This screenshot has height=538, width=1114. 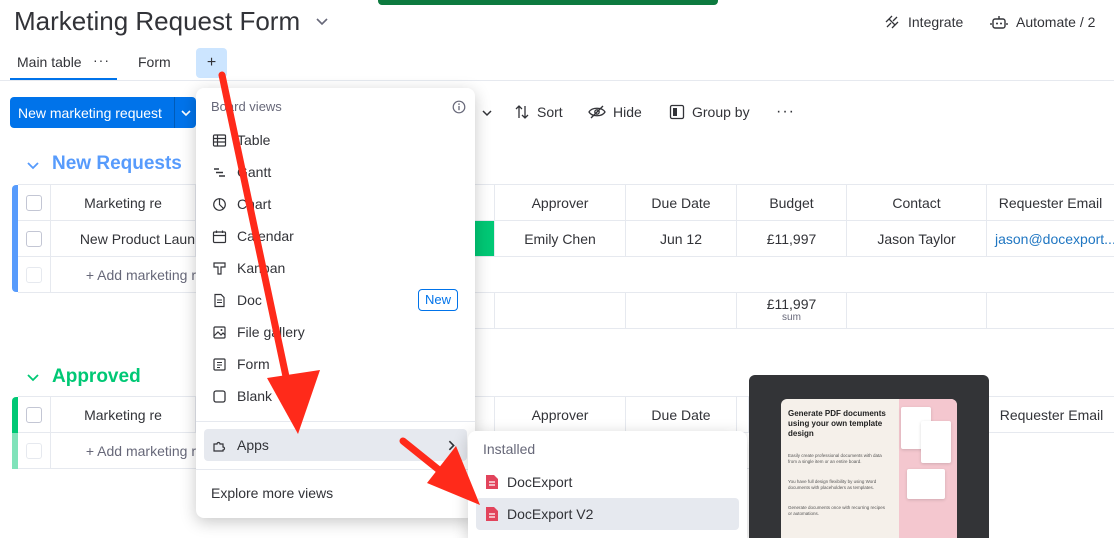 I want to click on tab-main-table: Main table, so click(x=49, y=62).